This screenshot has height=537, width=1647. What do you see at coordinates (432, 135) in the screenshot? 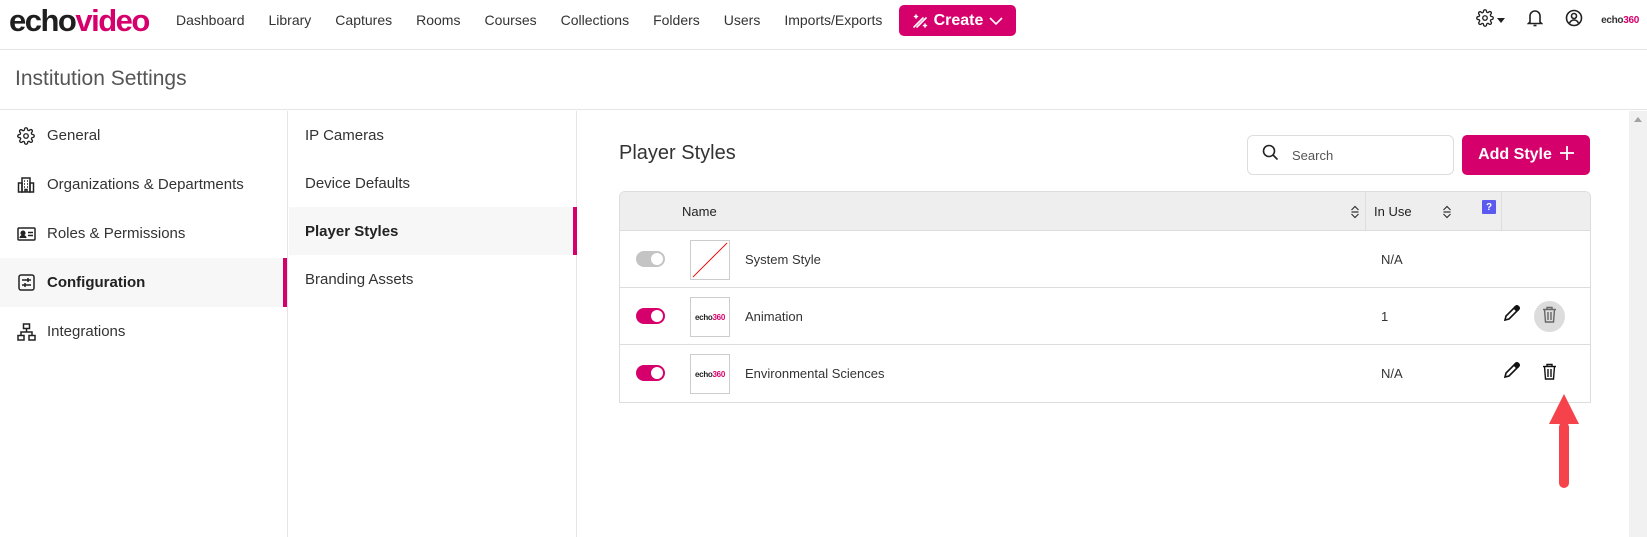
I see `subnav-item-ip-cameras: IP Cameras` at bounding box center [432, 135].